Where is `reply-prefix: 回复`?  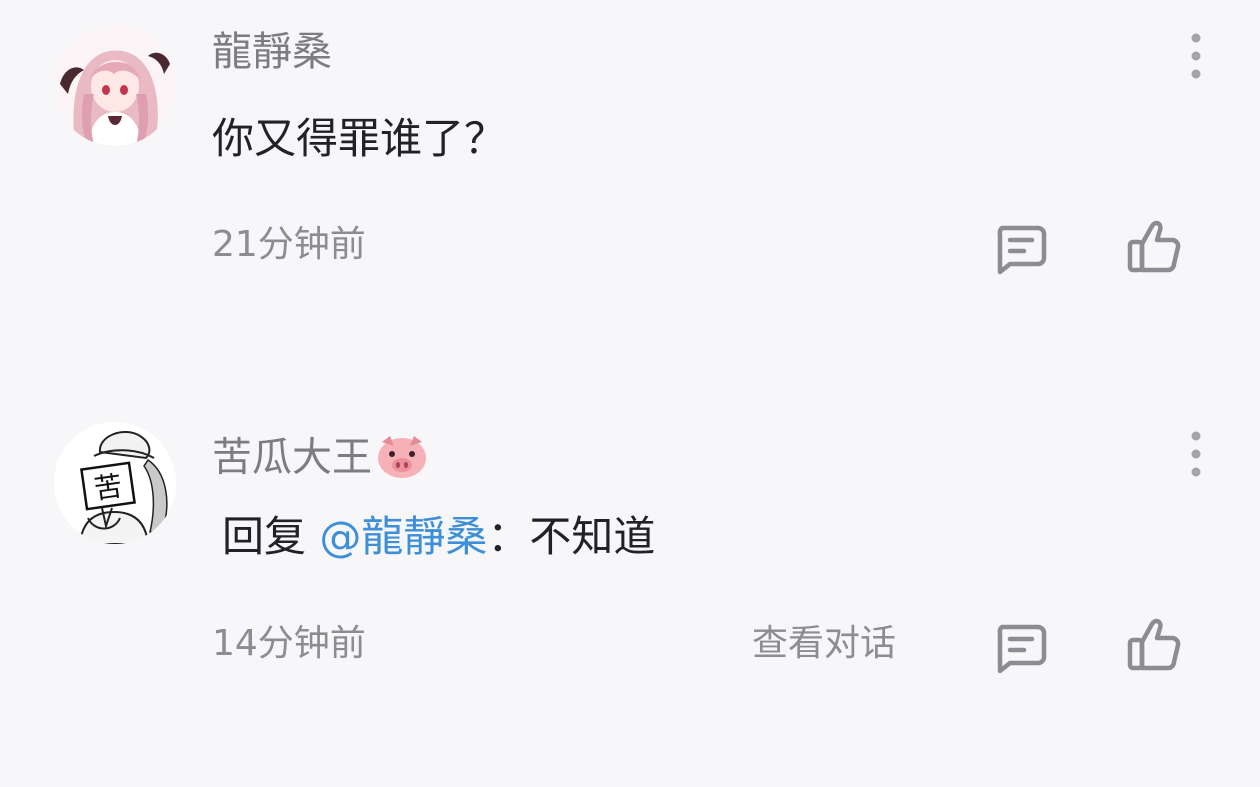 reply-prefix: 回复 is located at coordinates (271, 536).